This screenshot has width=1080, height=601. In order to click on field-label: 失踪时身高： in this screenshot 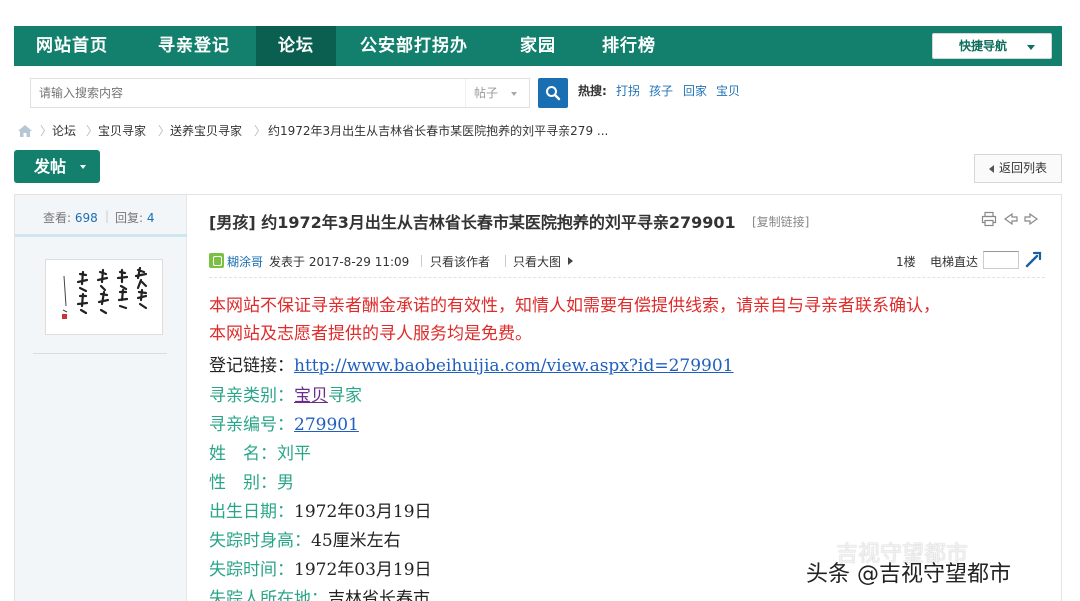, I will do `click(260, 541)`.